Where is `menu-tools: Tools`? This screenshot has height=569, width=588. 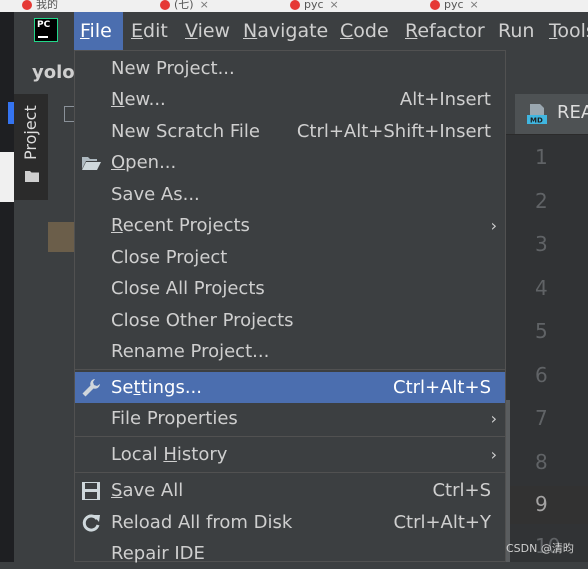
menu-tools: Tools is located at coordinates (565, 31).